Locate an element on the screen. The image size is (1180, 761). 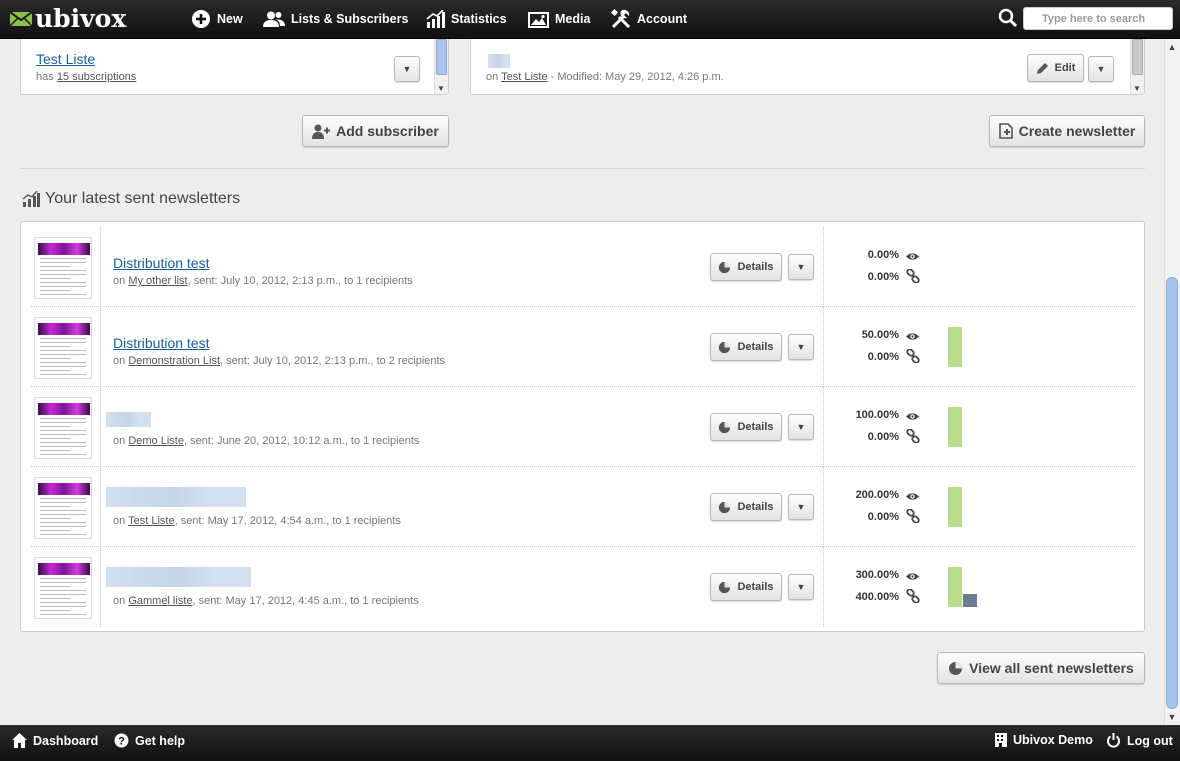
nav-statistics: Statistics is located at coordinates (466, 19).